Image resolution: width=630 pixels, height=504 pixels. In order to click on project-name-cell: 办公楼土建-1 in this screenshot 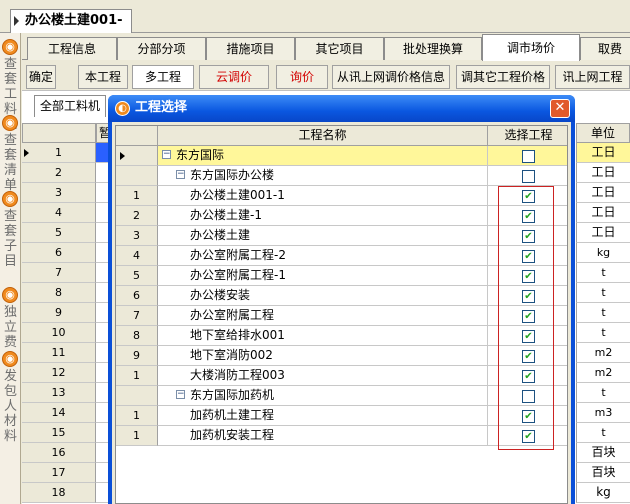, I will do `click(323, 216)`.